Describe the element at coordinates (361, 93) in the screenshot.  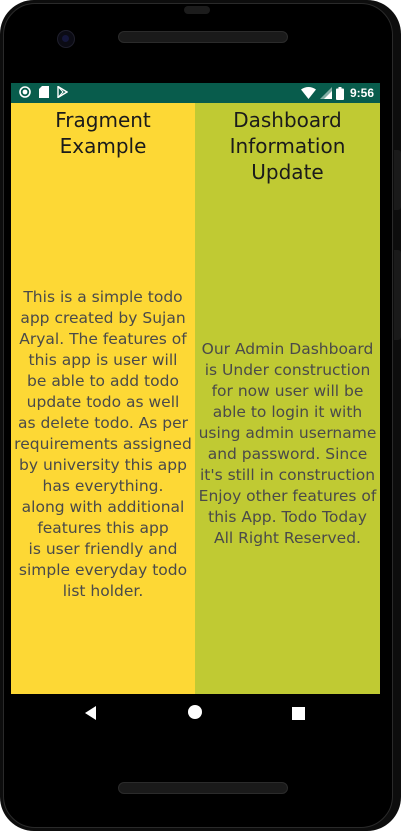
I see `status-clock: 9:56` at that location.